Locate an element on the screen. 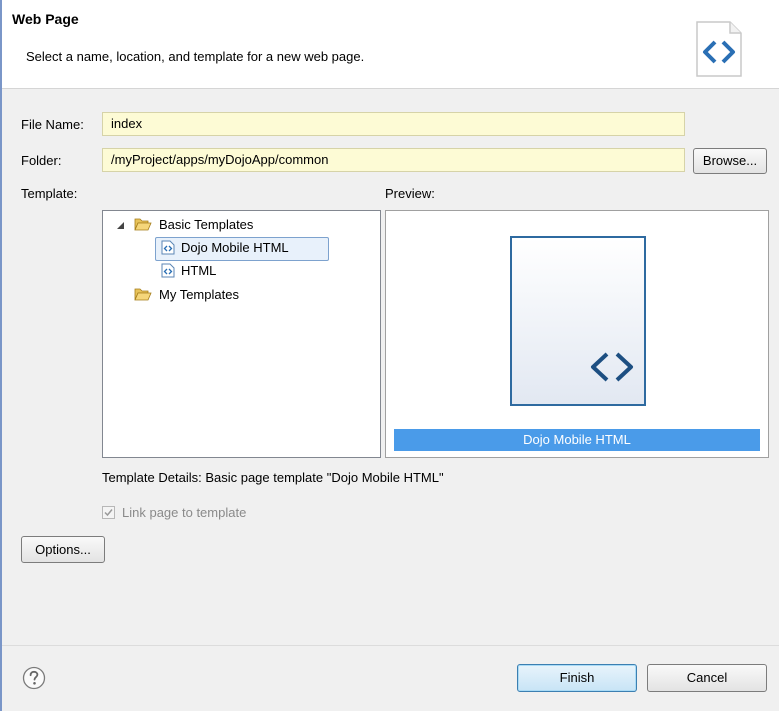 The height and width of the screenshot is (711, 779). tree-item-label: HTML is located at coordinates (199, 270).